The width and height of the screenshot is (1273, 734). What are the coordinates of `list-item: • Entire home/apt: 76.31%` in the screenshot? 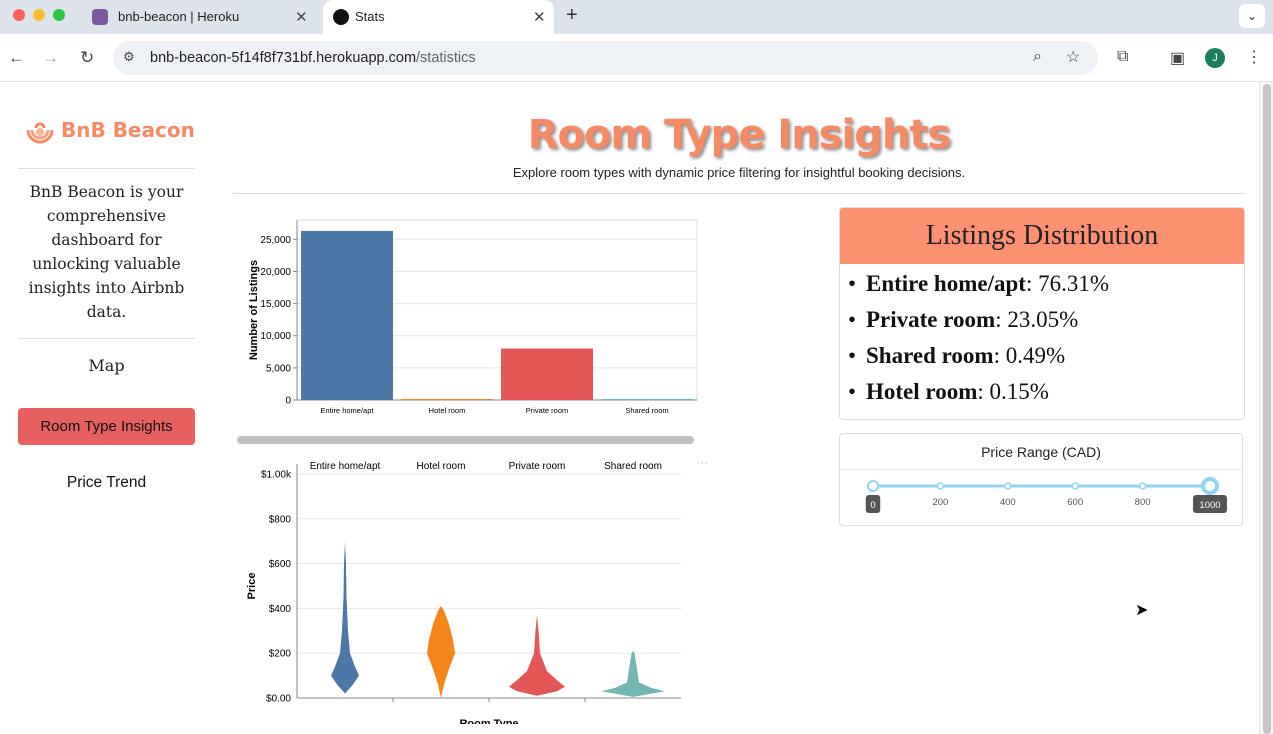 It's located at (978, 283).